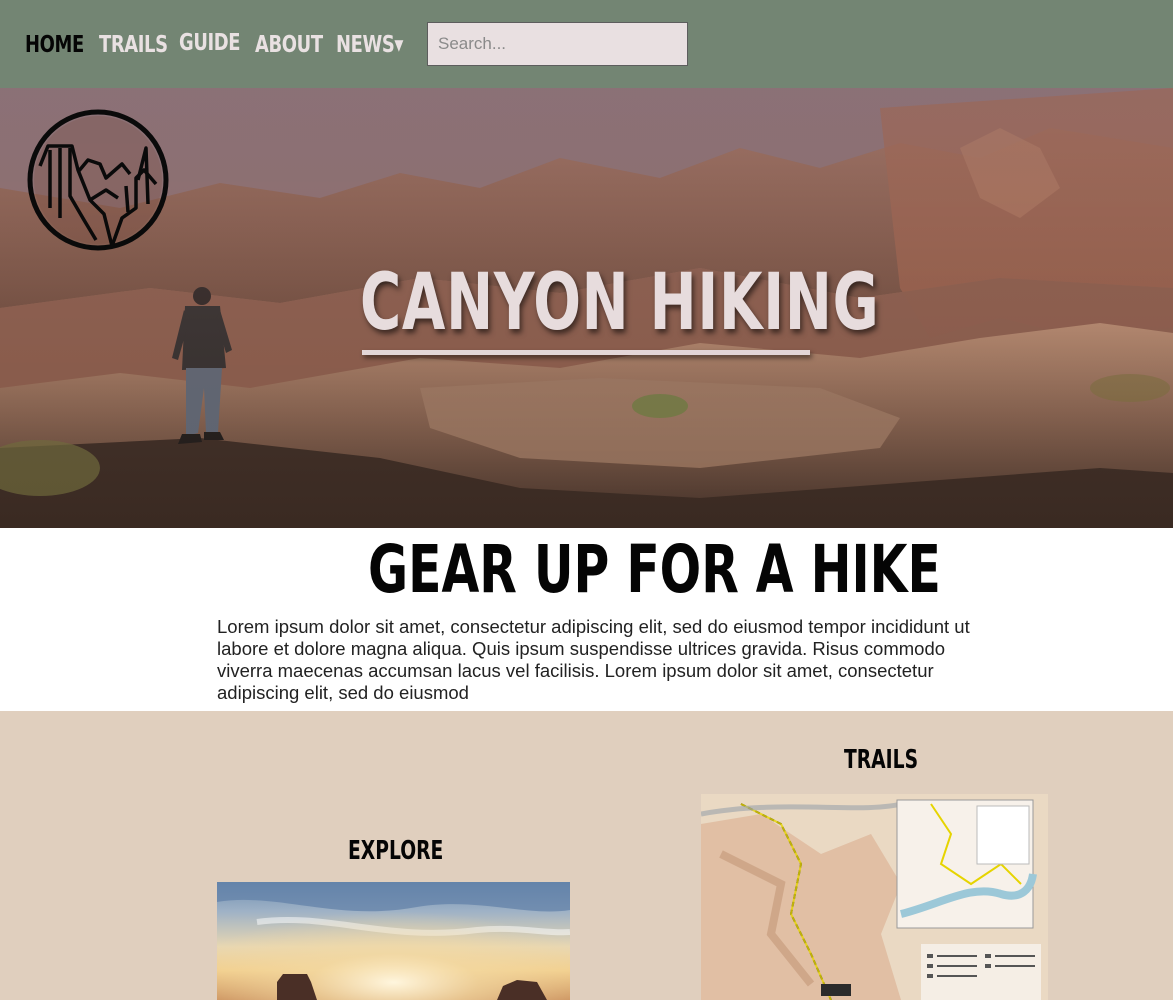  I want to click on nav-home-link: Home, so click(54, 45).